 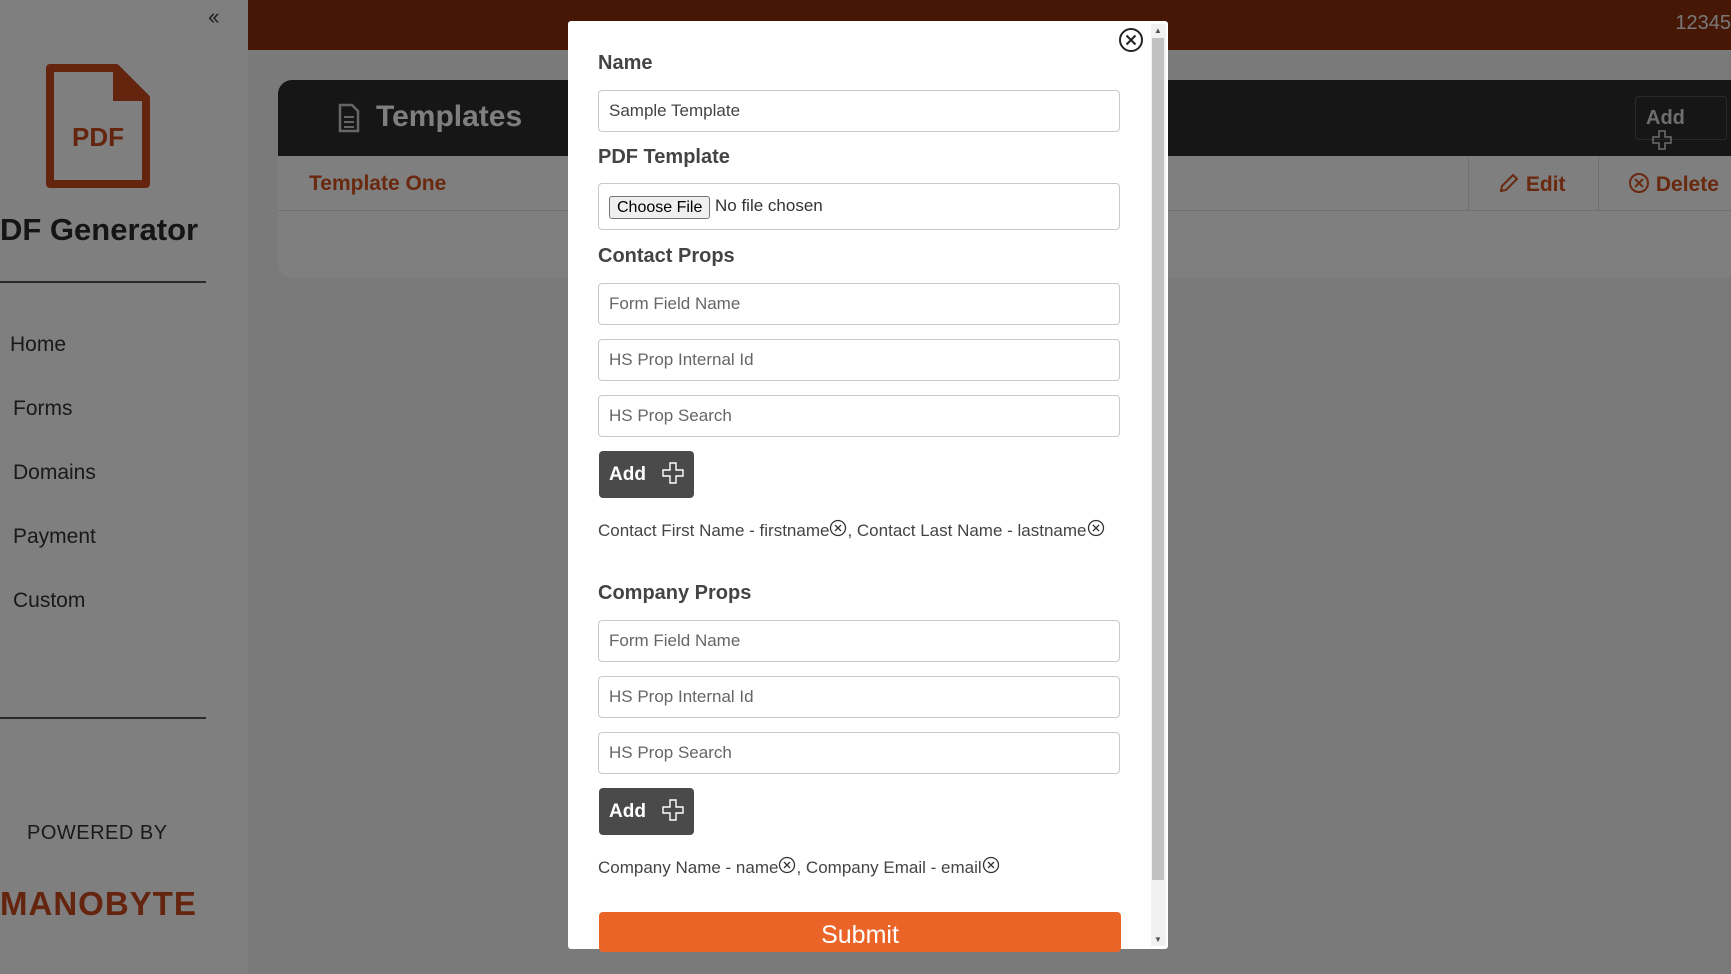 What do you see at coordinates (859, 304) in the screenshot?
I see `contact-form-field-name-input` at bounding box center [859, 304].